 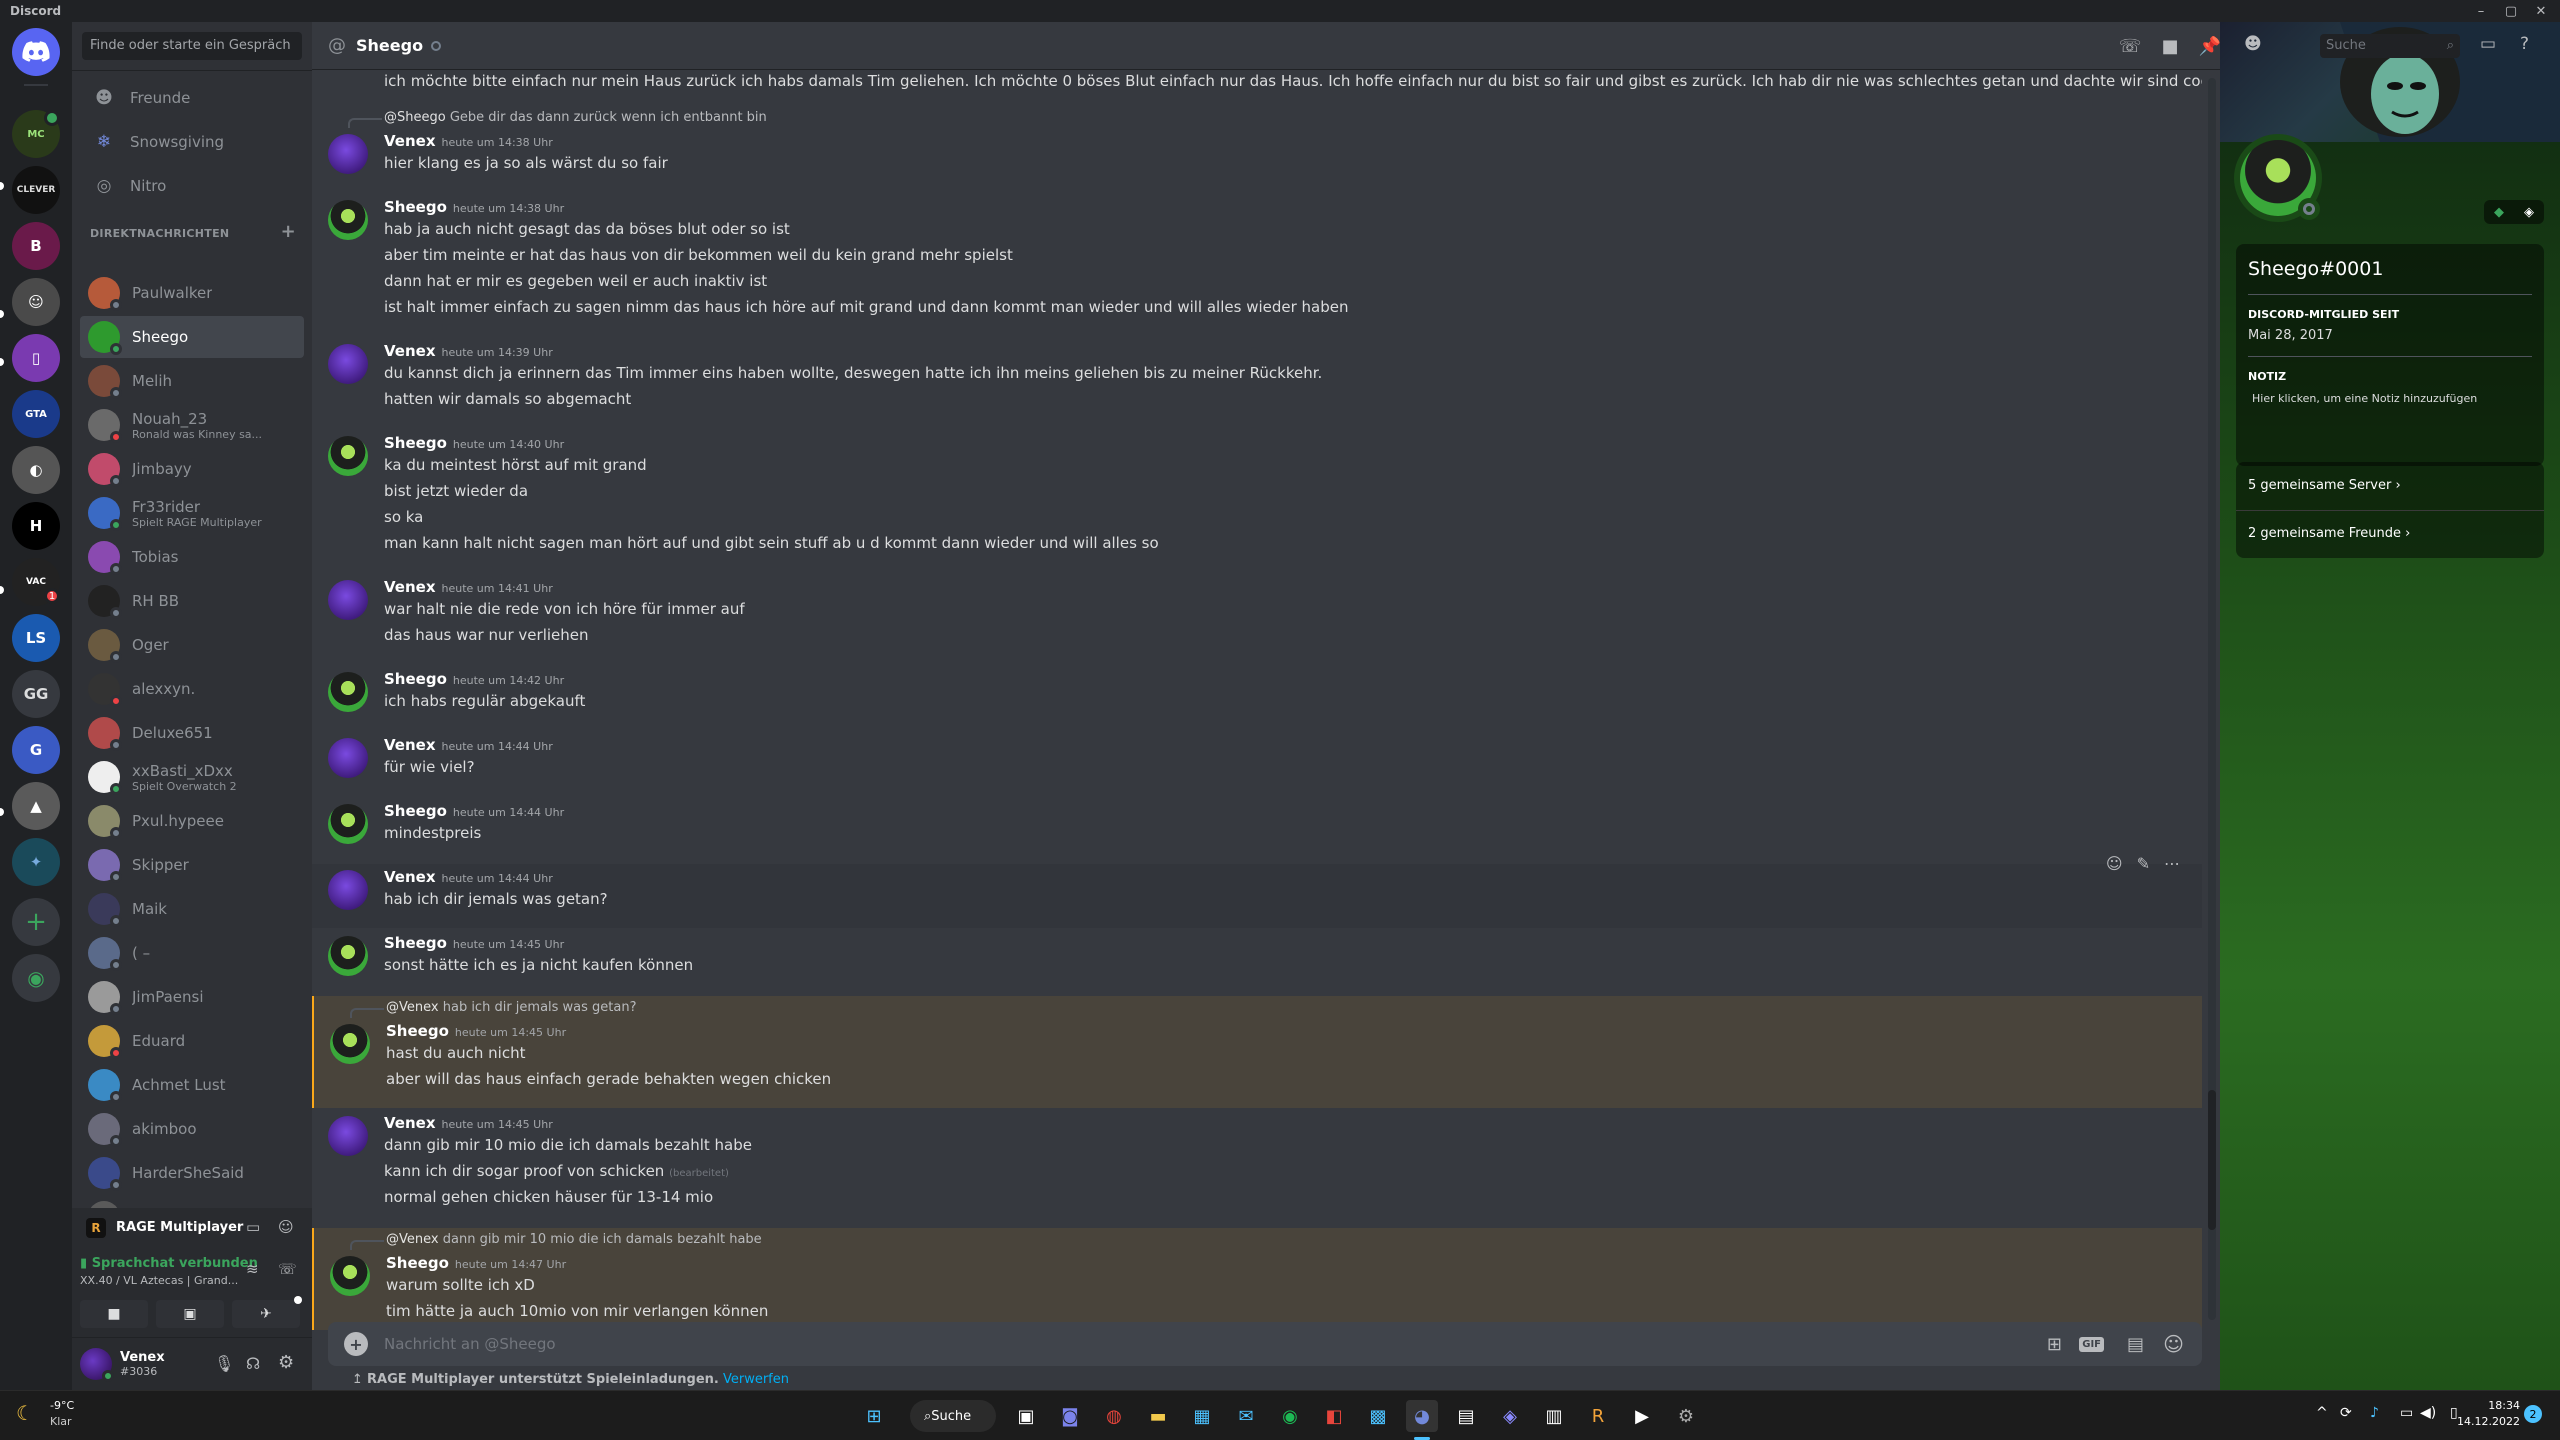 What do you see at coordinates (2130, 46) in the screenshot?
I see `voice-call-icon: ☏` at bounding box center [2130, 46].